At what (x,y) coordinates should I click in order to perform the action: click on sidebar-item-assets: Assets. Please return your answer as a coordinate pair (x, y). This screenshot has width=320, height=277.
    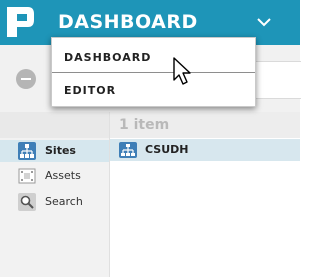
    Looking at the image, I should click on (54, 176).